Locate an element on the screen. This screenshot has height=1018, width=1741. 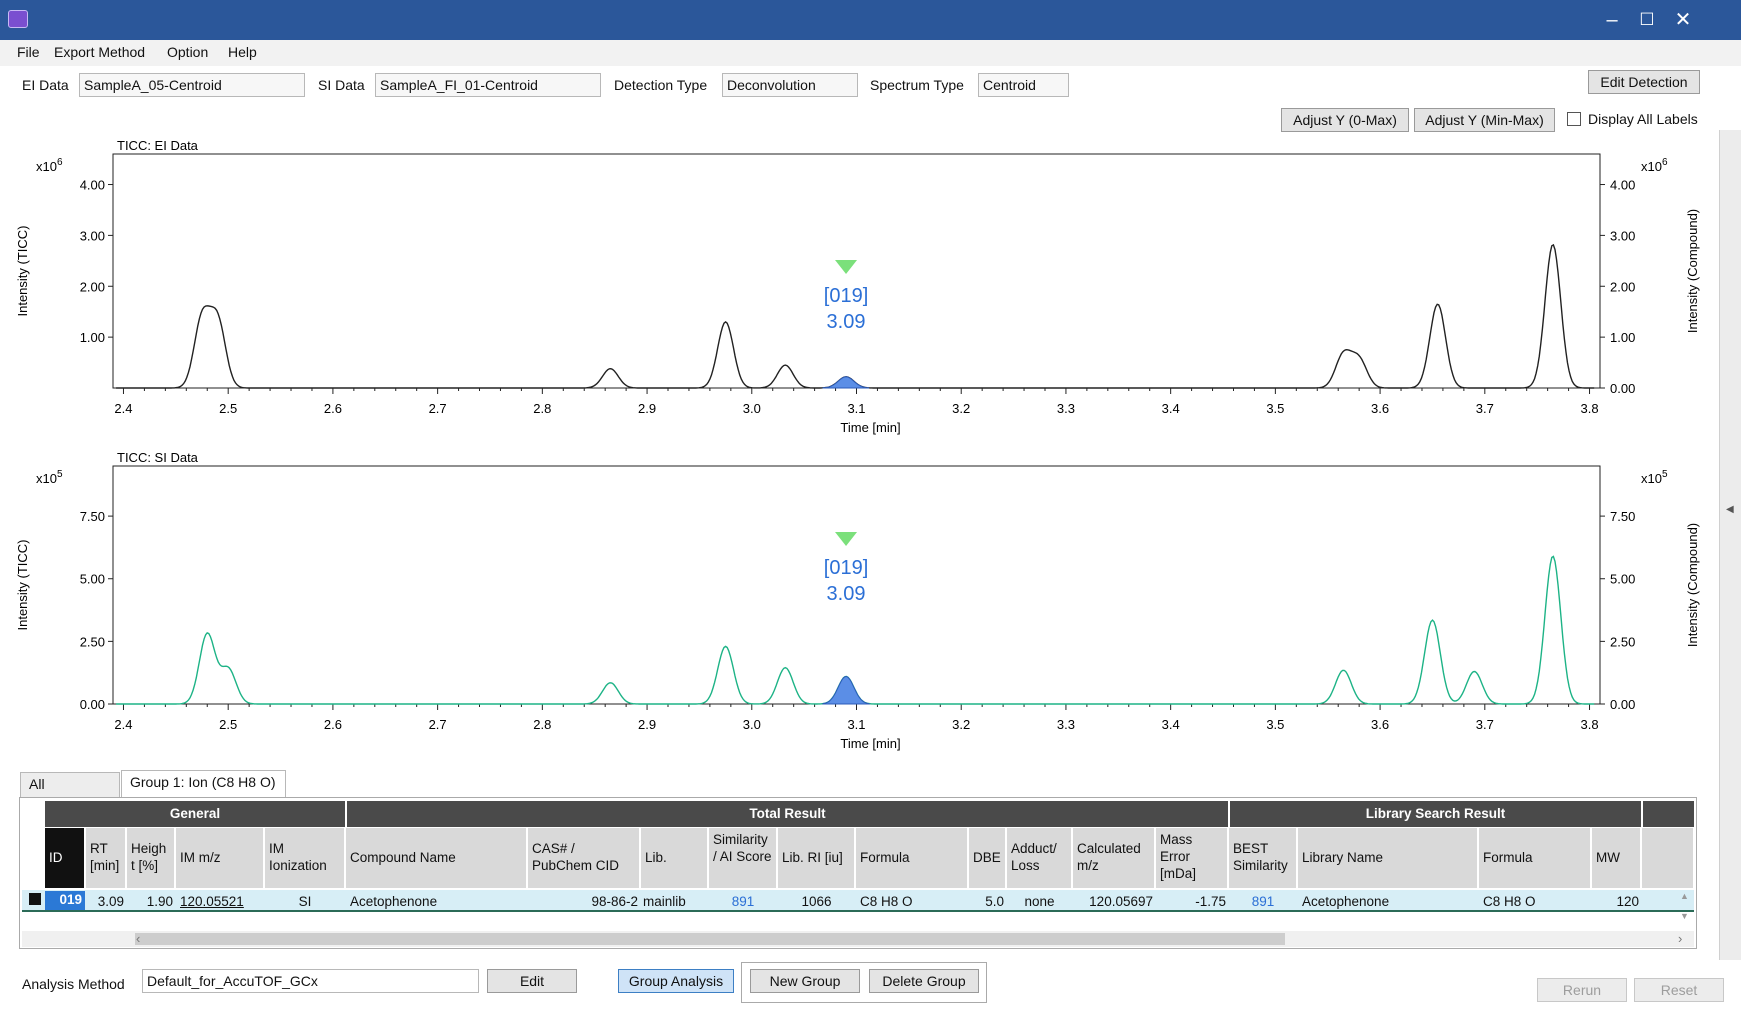
minimize-icon: – is located at coordinates (1612, 20).